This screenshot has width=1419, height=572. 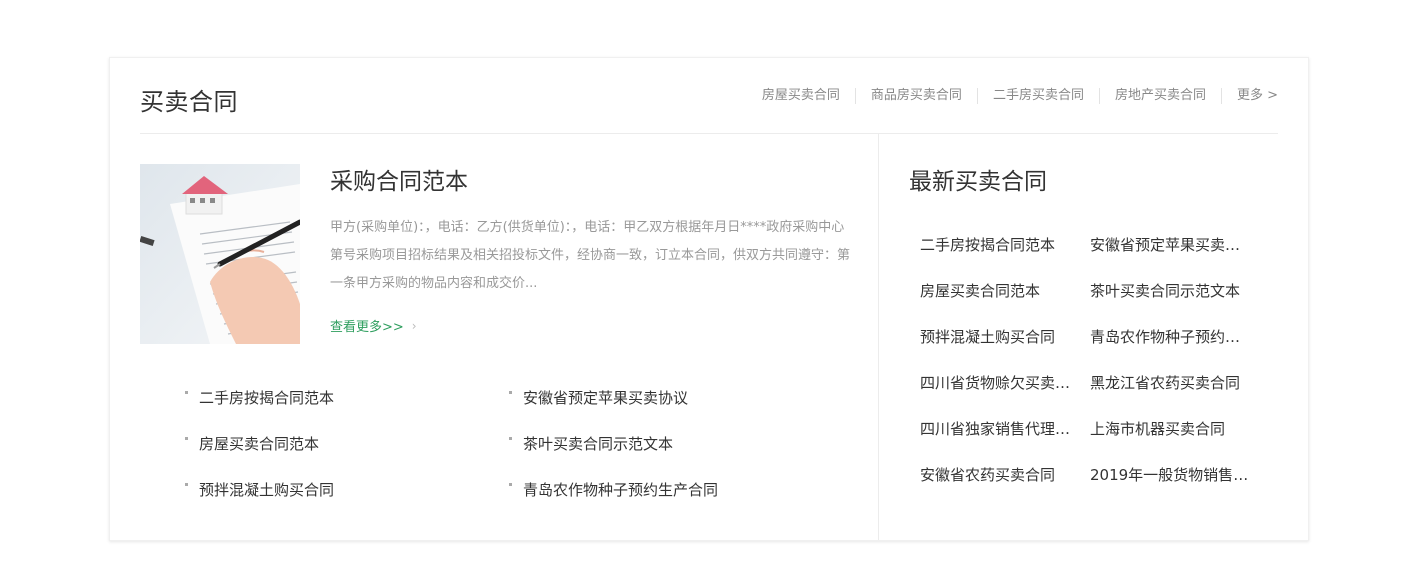 What do you see at coordinates (613, 489) in the screenshot?
I see `list-item: 青岛农作物种子预约生产合同` at bounding box center [613, 489].